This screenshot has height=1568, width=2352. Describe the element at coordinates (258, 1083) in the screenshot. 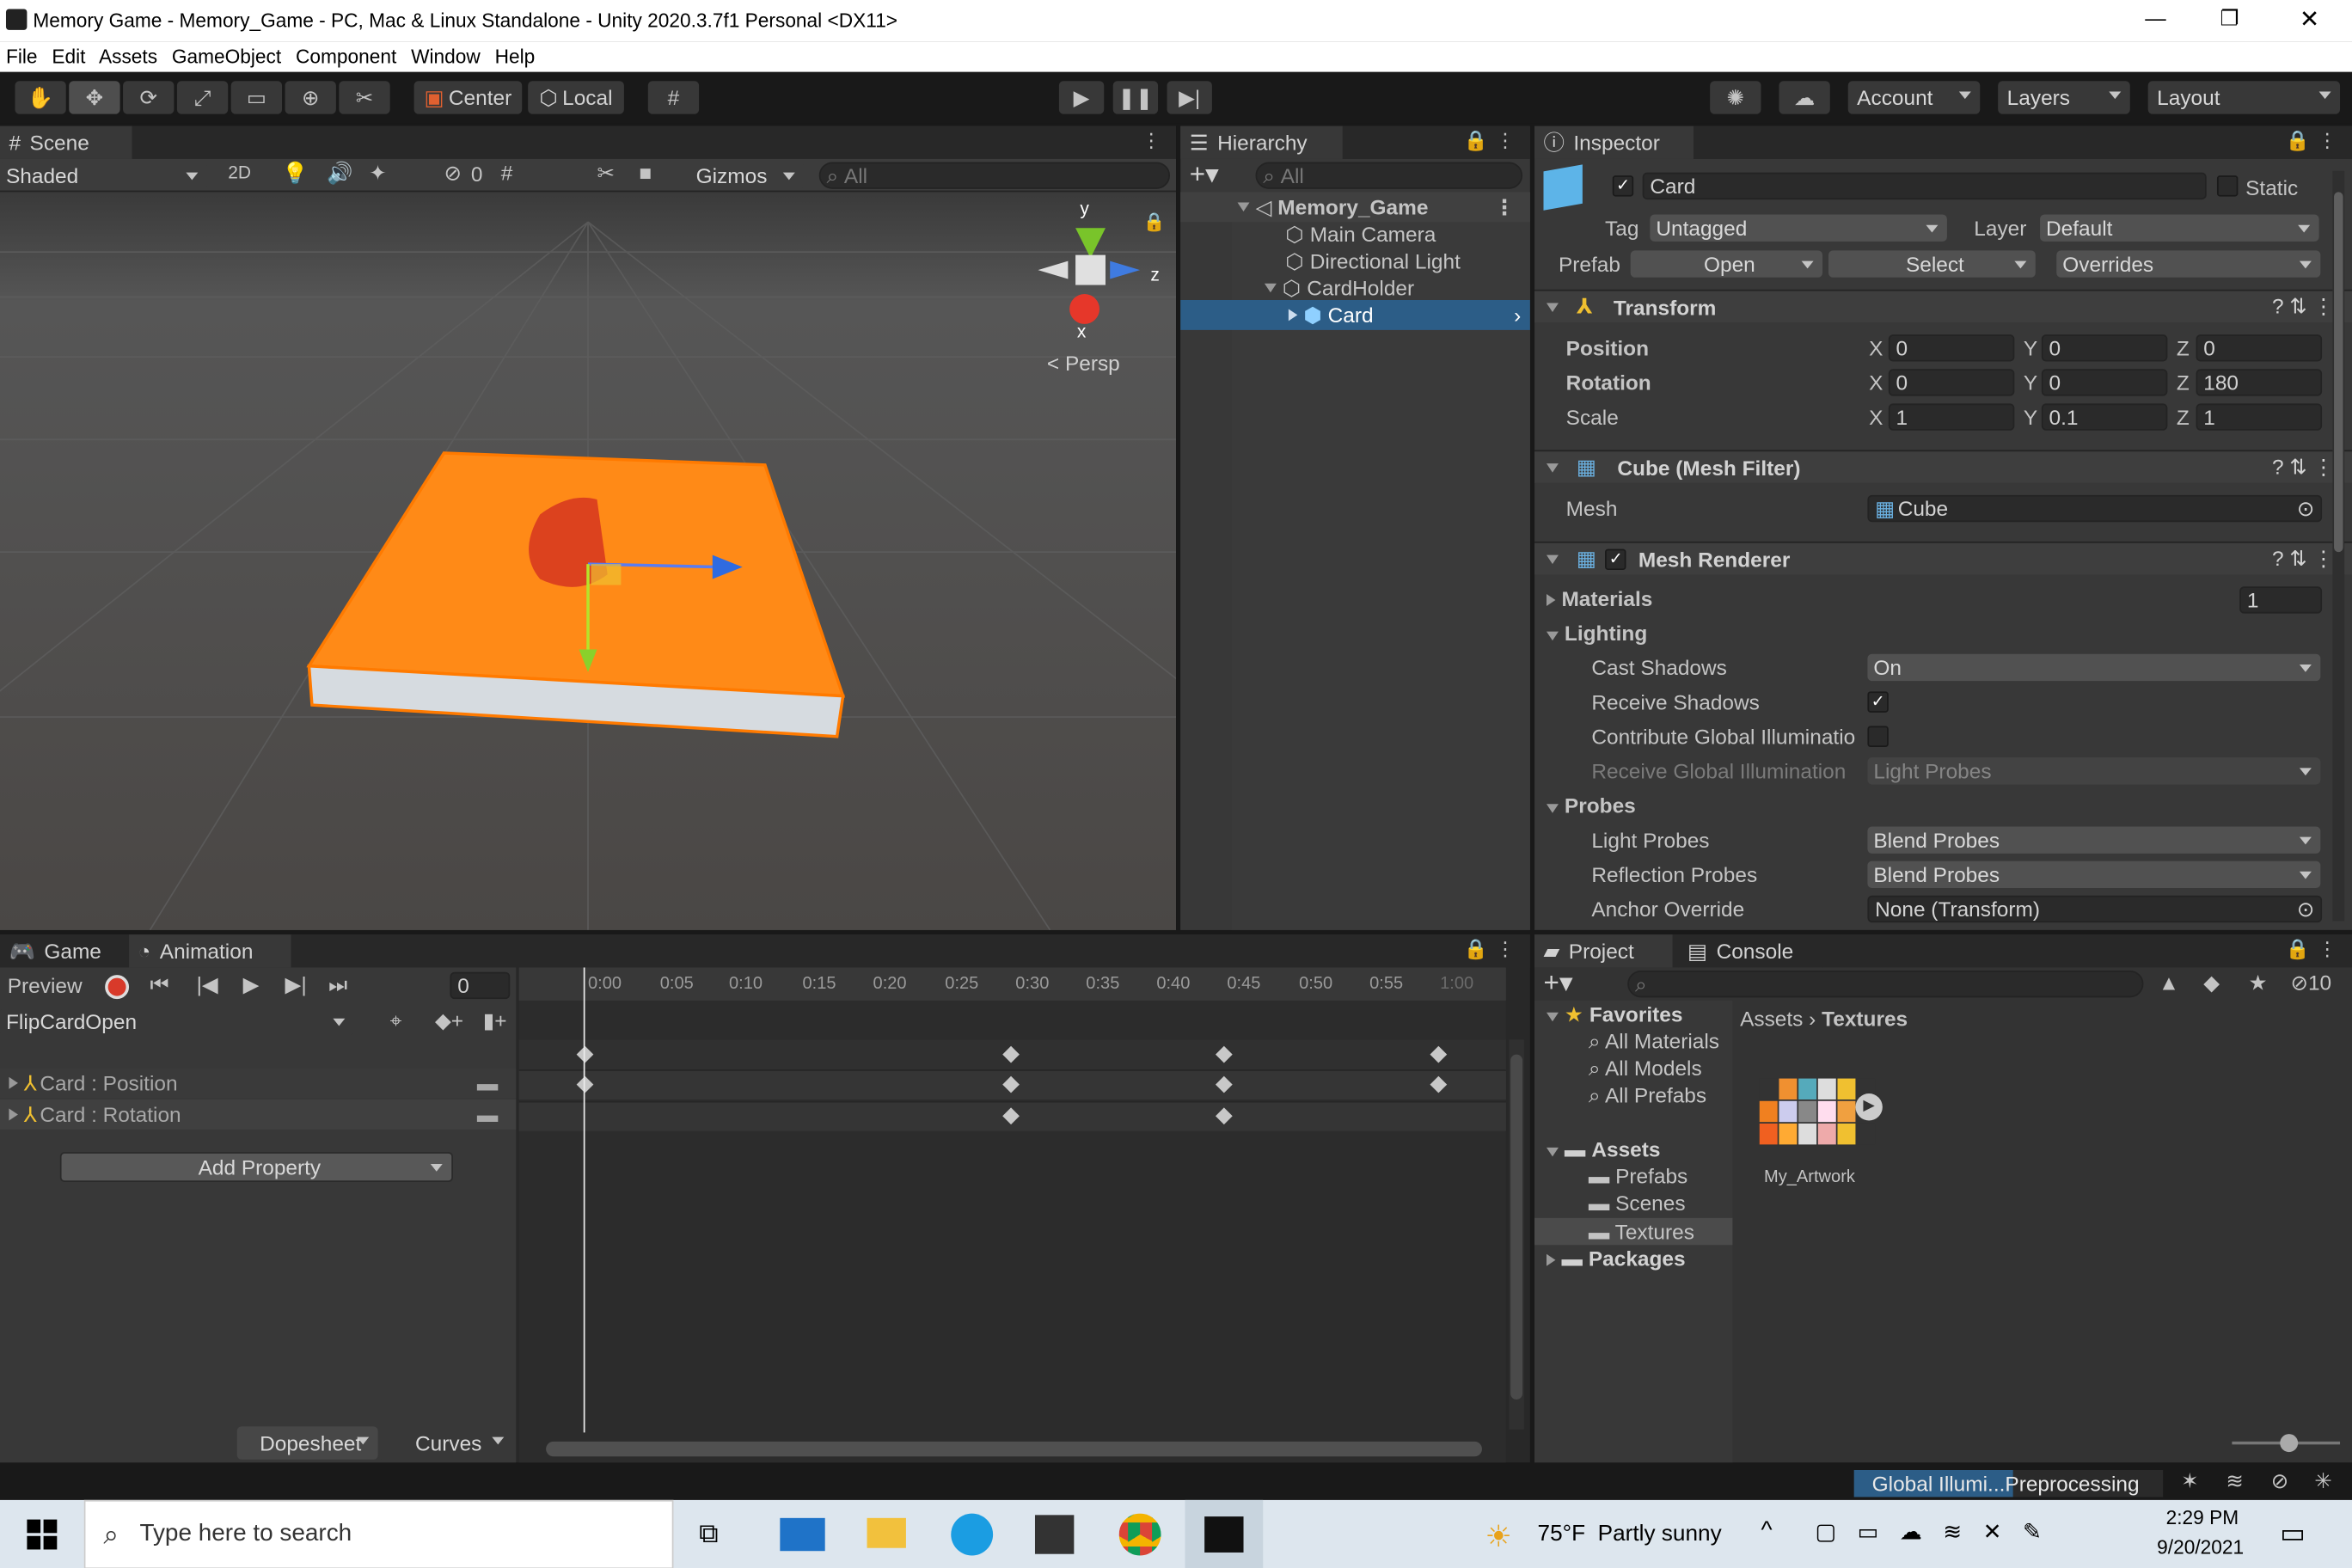

I see `property-row-position: ⅄ Card : Position ▬` at that location.